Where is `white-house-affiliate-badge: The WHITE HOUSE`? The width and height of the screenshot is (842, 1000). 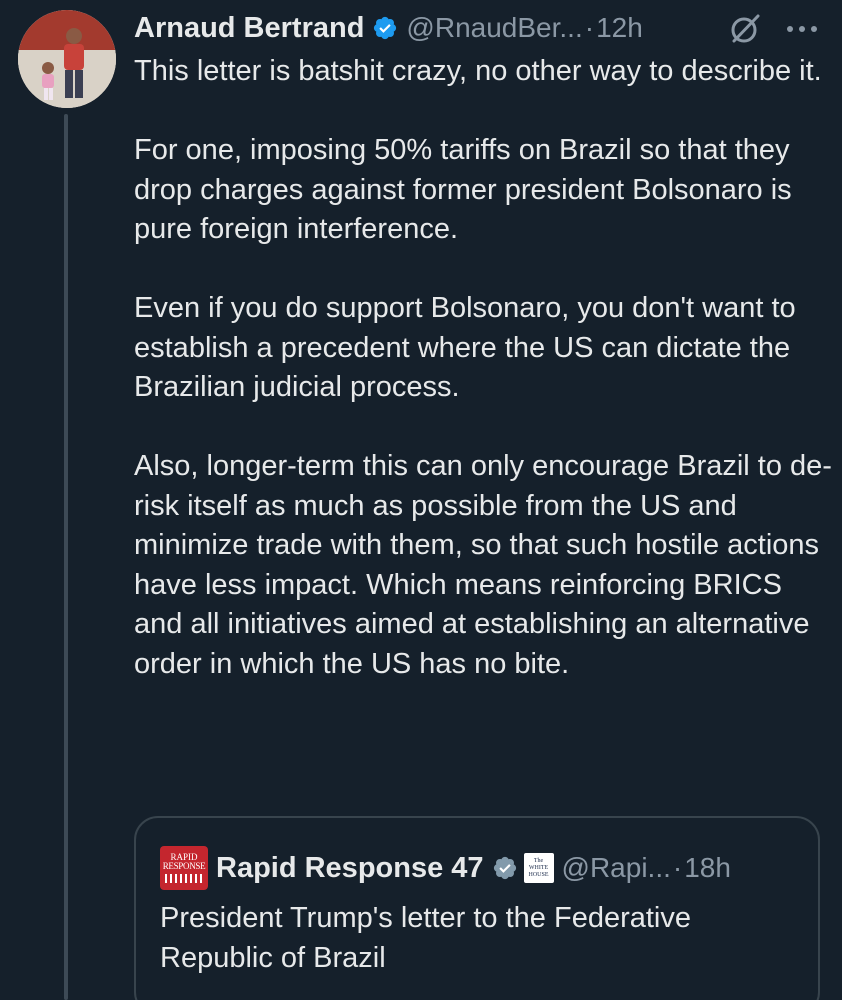
white-house-affiliate-badge: The WHITE HOUSE is located at coordinates (538, 868).